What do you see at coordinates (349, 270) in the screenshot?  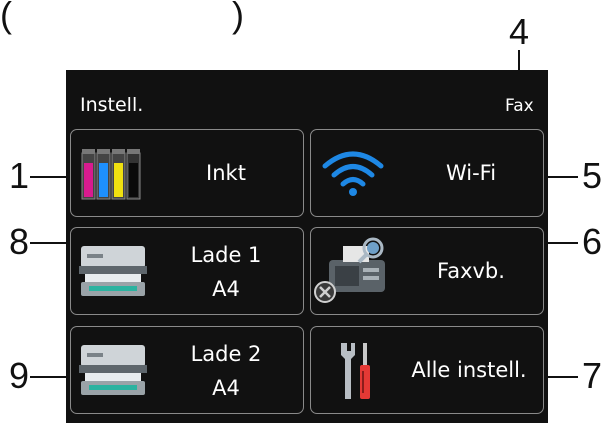 I see `fax-preview-icon` at bounding box center [349, 270].